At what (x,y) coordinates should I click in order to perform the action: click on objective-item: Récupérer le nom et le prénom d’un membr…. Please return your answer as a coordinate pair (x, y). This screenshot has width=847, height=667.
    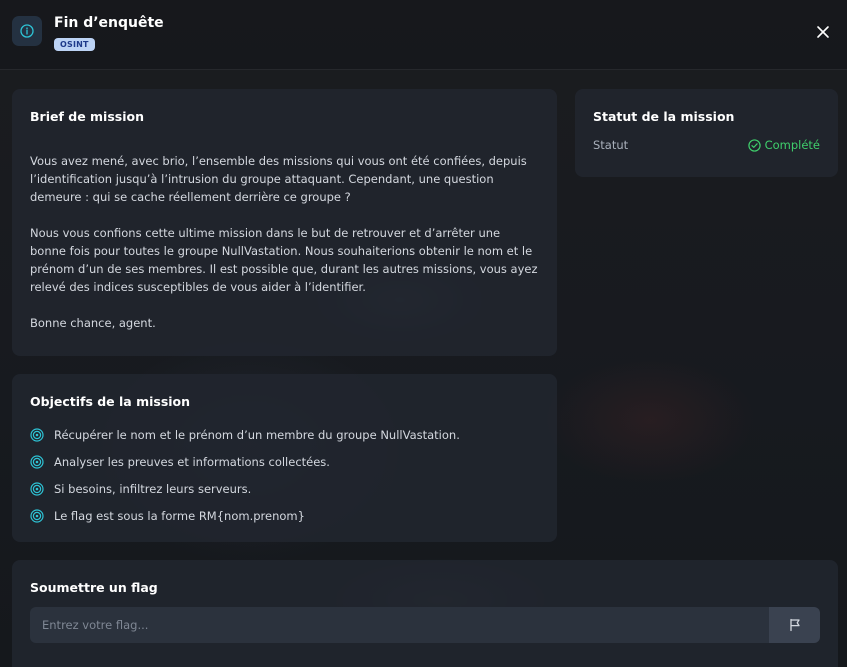
    Looking at the image, I should click on (284, 434).